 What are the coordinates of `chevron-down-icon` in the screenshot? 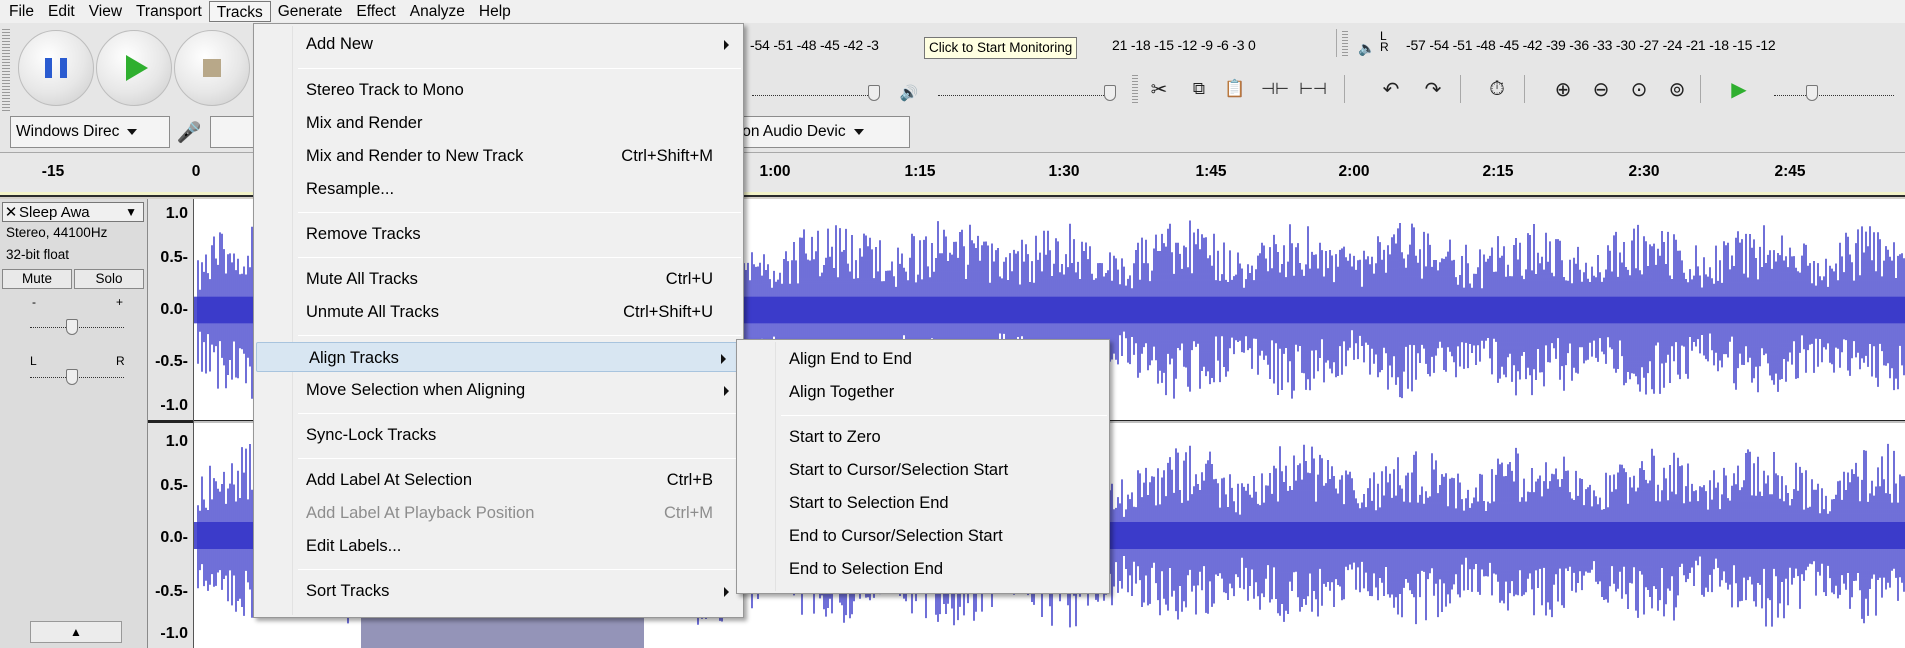 It's located at (132, 131).